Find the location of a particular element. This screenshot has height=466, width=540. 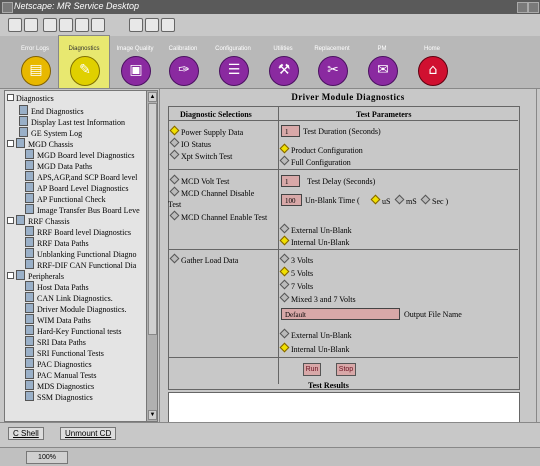

tree-item: End Diagnostics is located at coordinates (51, 110).